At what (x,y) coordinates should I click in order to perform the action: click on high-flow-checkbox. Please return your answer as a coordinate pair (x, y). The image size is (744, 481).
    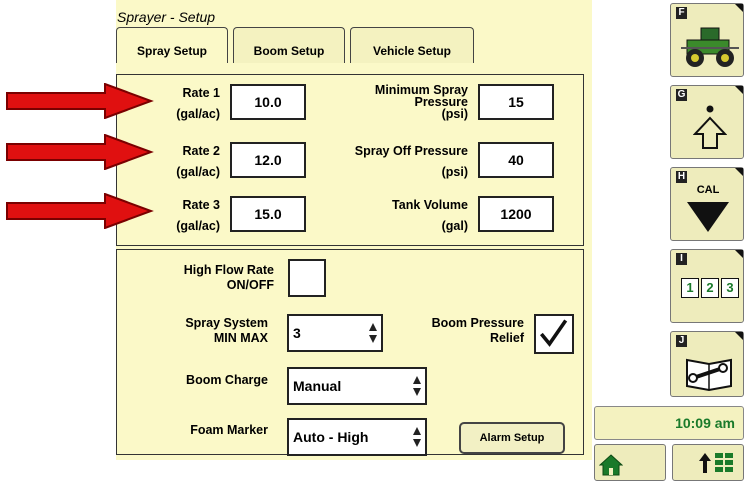
    Looking at the image, I should click on (307, 278).